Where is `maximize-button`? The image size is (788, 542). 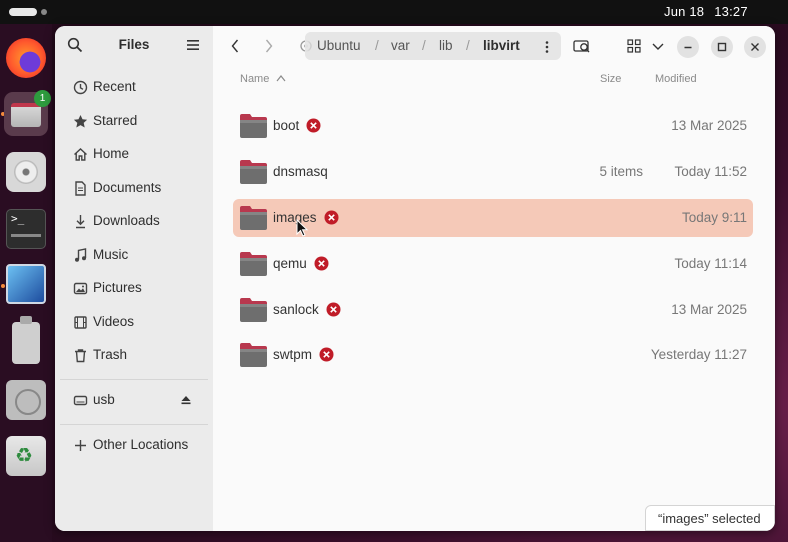
maximize-button is located at coordinates (722, 47).